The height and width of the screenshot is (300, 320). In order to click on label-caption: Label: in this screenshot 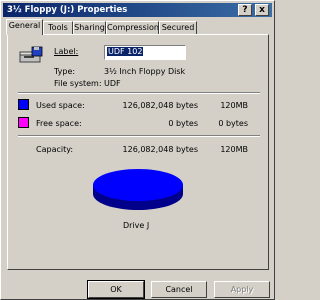, I will do `click(66, 51)`.